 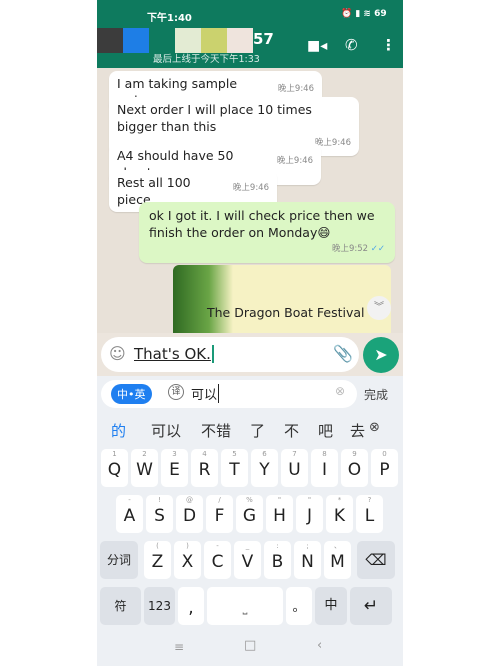 I want to click on contact-name: 57, so click(x=263, y=39).